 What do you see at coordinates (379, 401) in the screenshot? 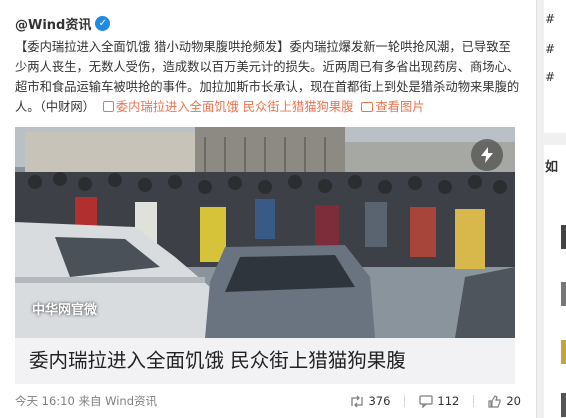
I see `repost-count: 376` at bounding box center [379, 401].